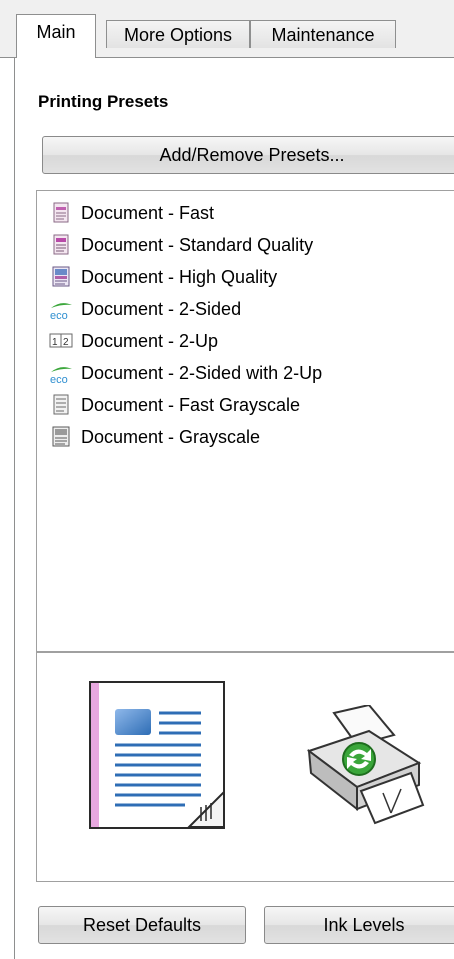 Image resolution: width=454 pixels, height=959 pixels. What do you see at coordinates (178, 34) in the screenshot?
I see `tab-more-options: More Options` at bounding box center [178, 34].